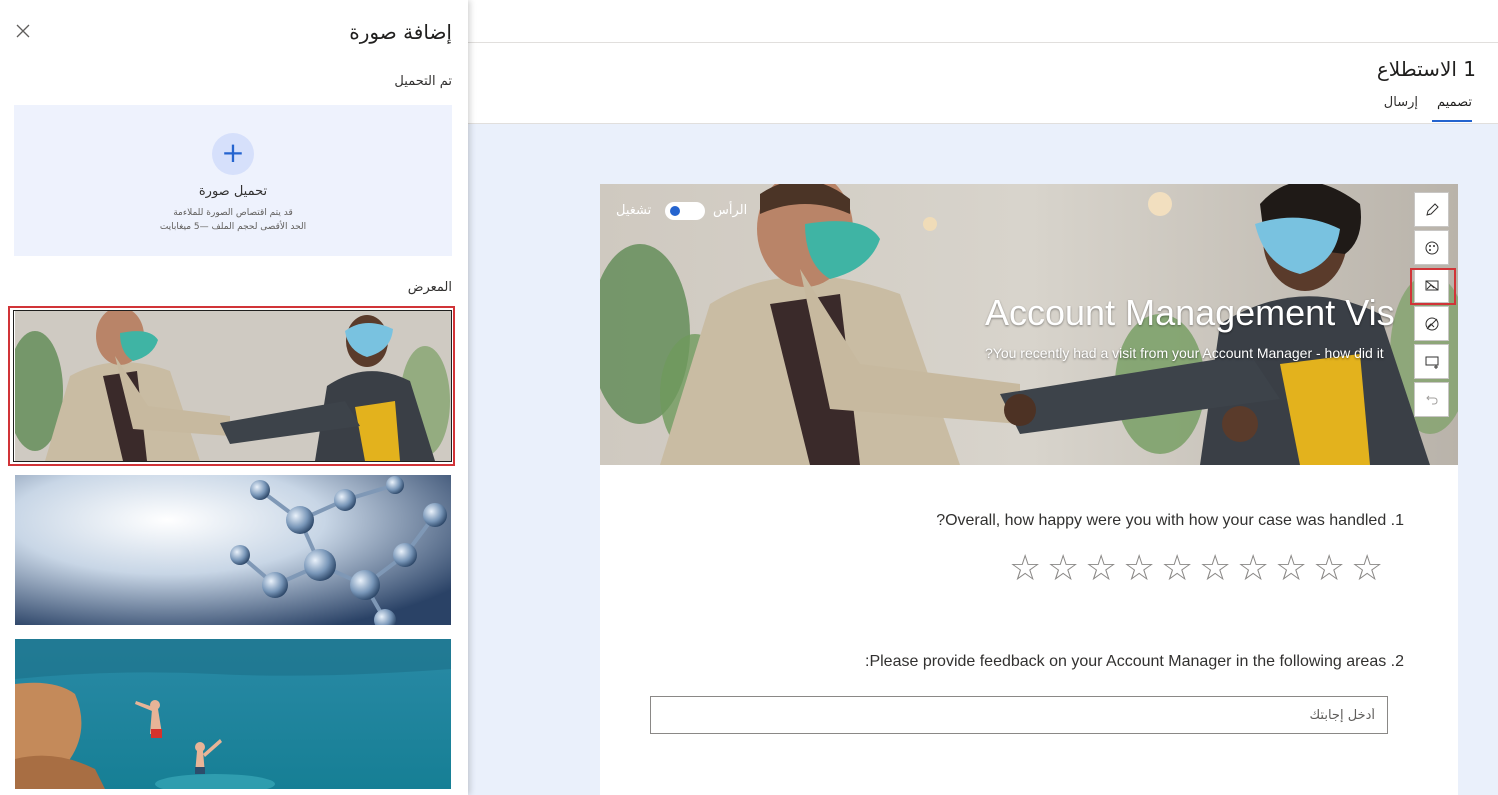 The image size is (1498, 795). Describe the element at coordinates (1454, 102) in the screenshot. I see `tab-design: تصميم` at that location.